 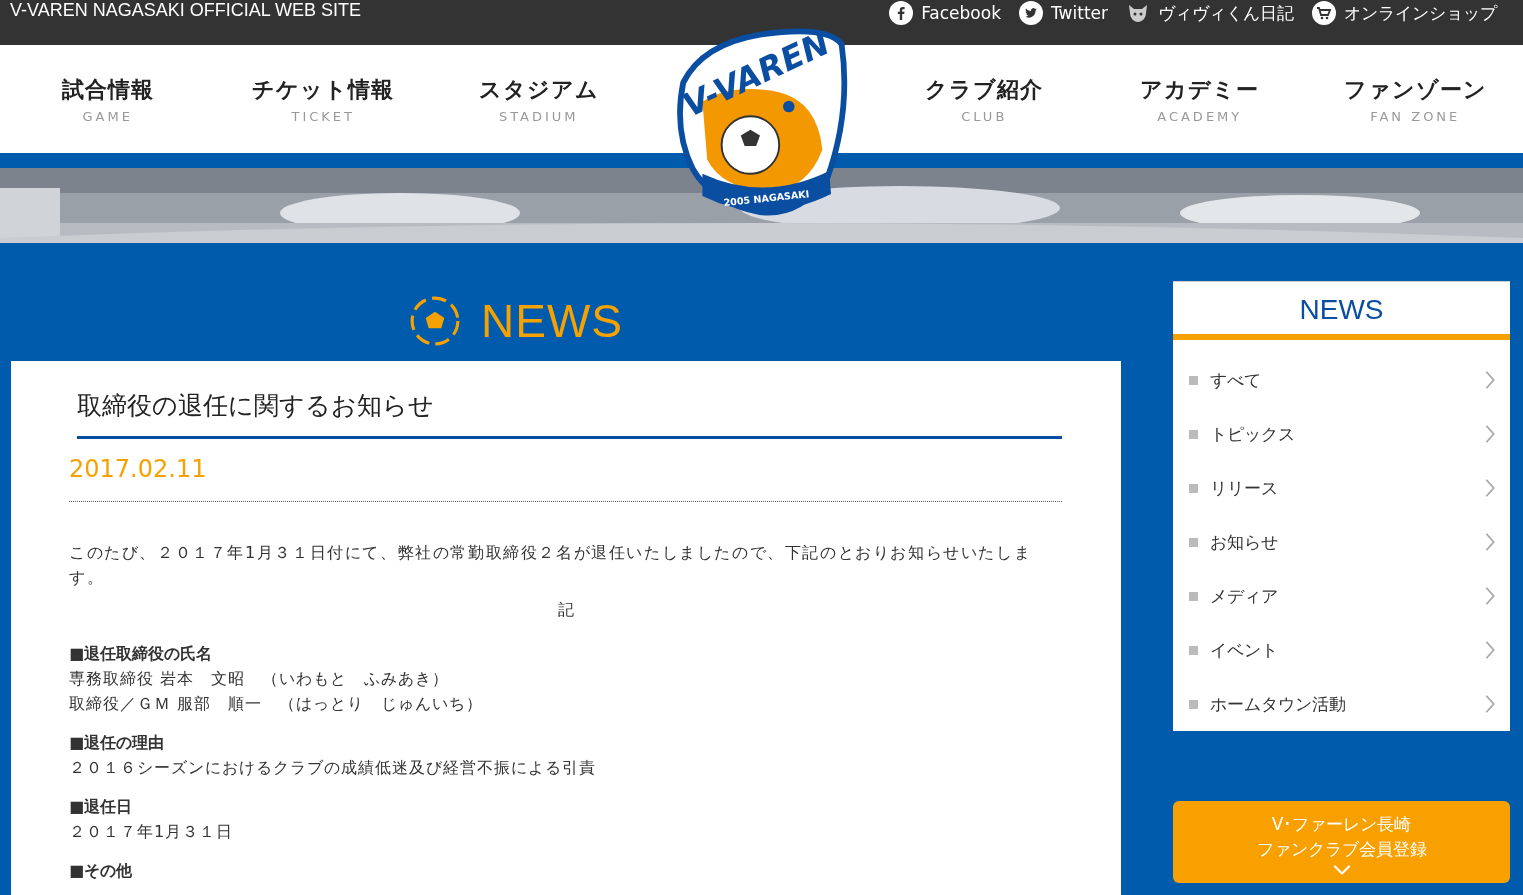 I want to click on article-paragraph: このたび、２０１７年1月３１日付にて、弊社の常勤取締役２名が退任いたしましたので、下記のとおりお知らせいたします。, so click(x=551, y=565).